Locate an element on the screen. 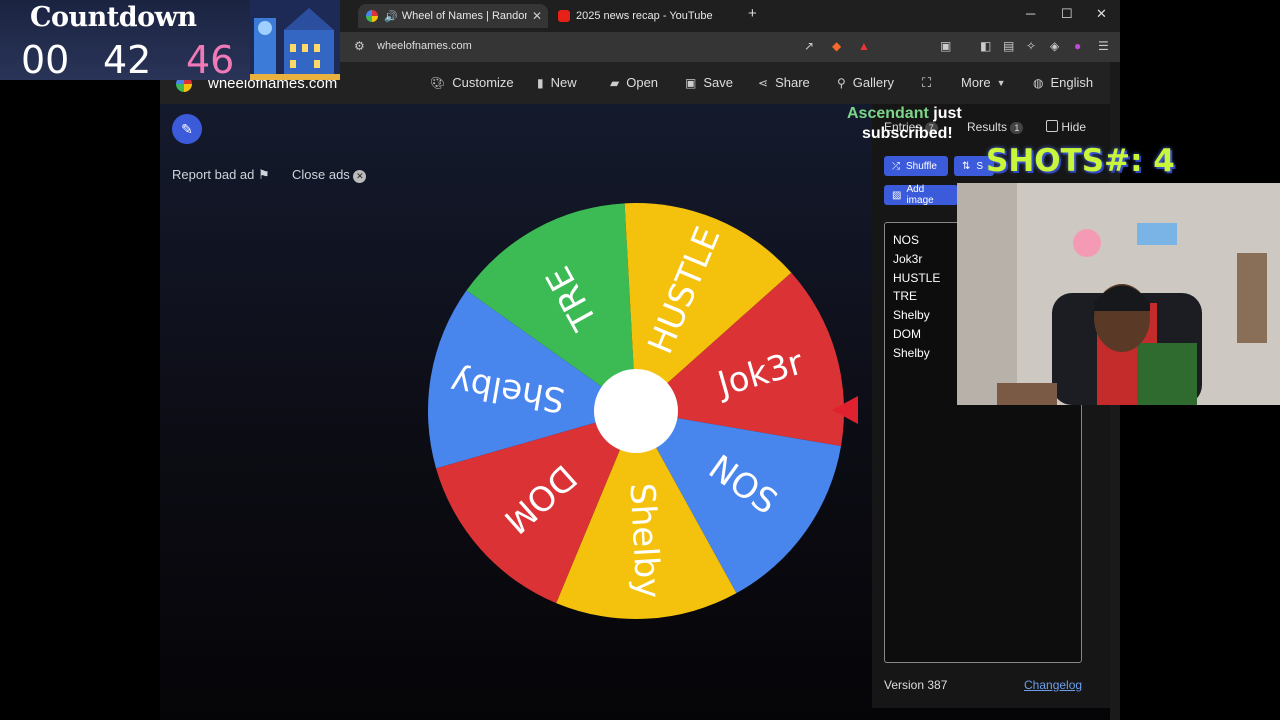 This screenshot has width=1280, height=720. tab-youtube: 2025 news recap - YouTube is located at coordinates (645, 16).